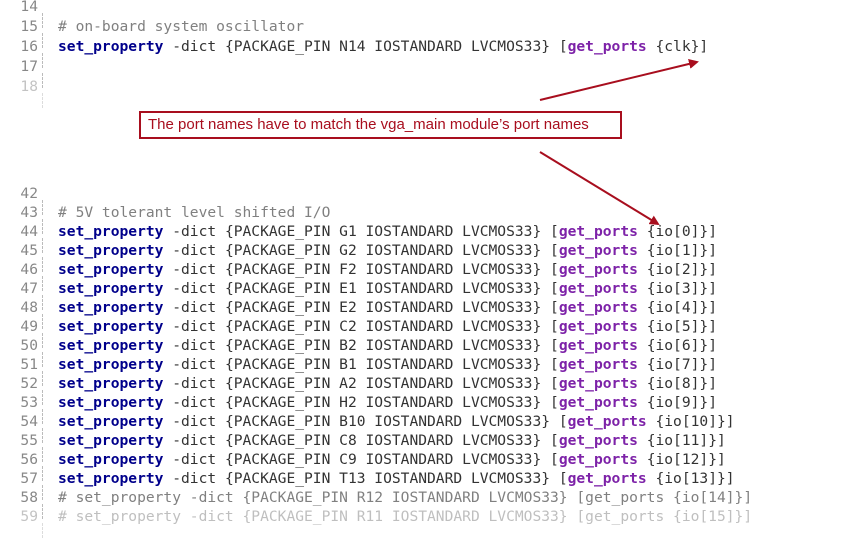 The width and height of the screenshot is (866, 538). What do you see at coordinates (619, 142) in the screenshot?
I see `annotation-arrows` at bounding box center [619, 142].